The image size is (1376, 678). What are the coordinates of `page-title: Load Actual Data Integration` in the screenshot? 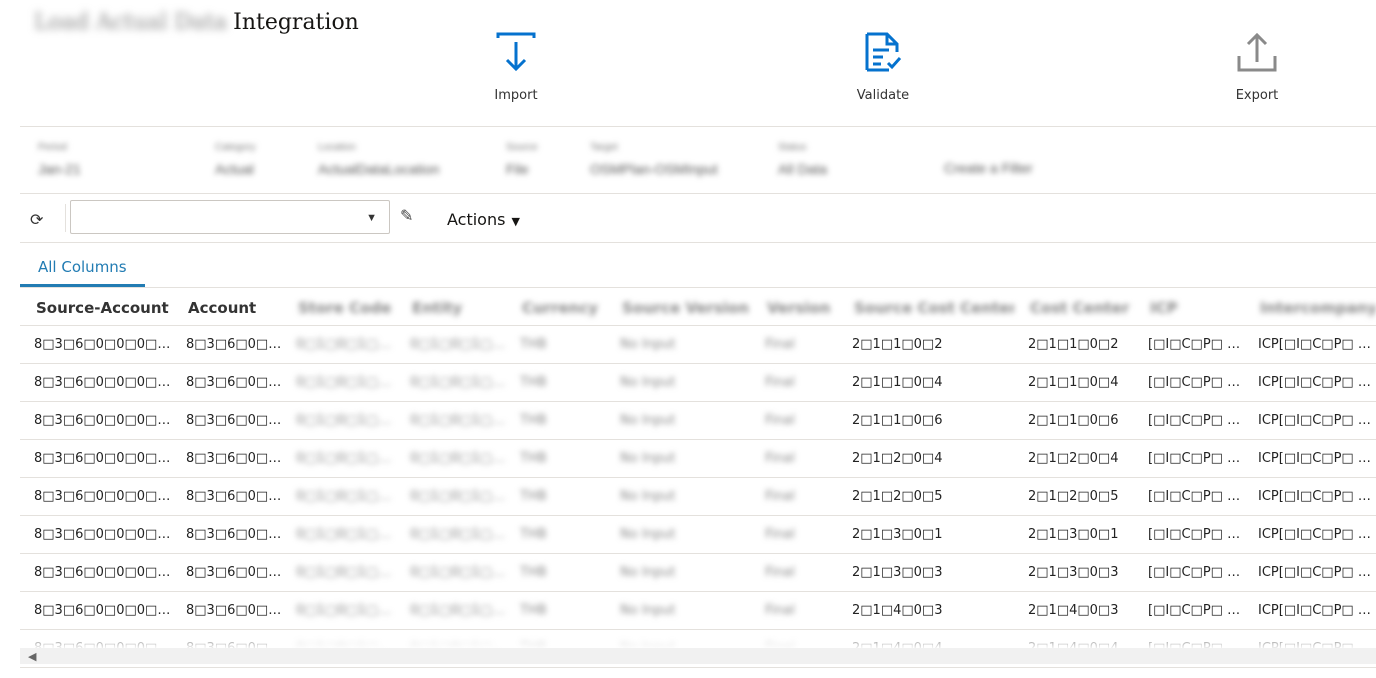 It's located at (196, 22).